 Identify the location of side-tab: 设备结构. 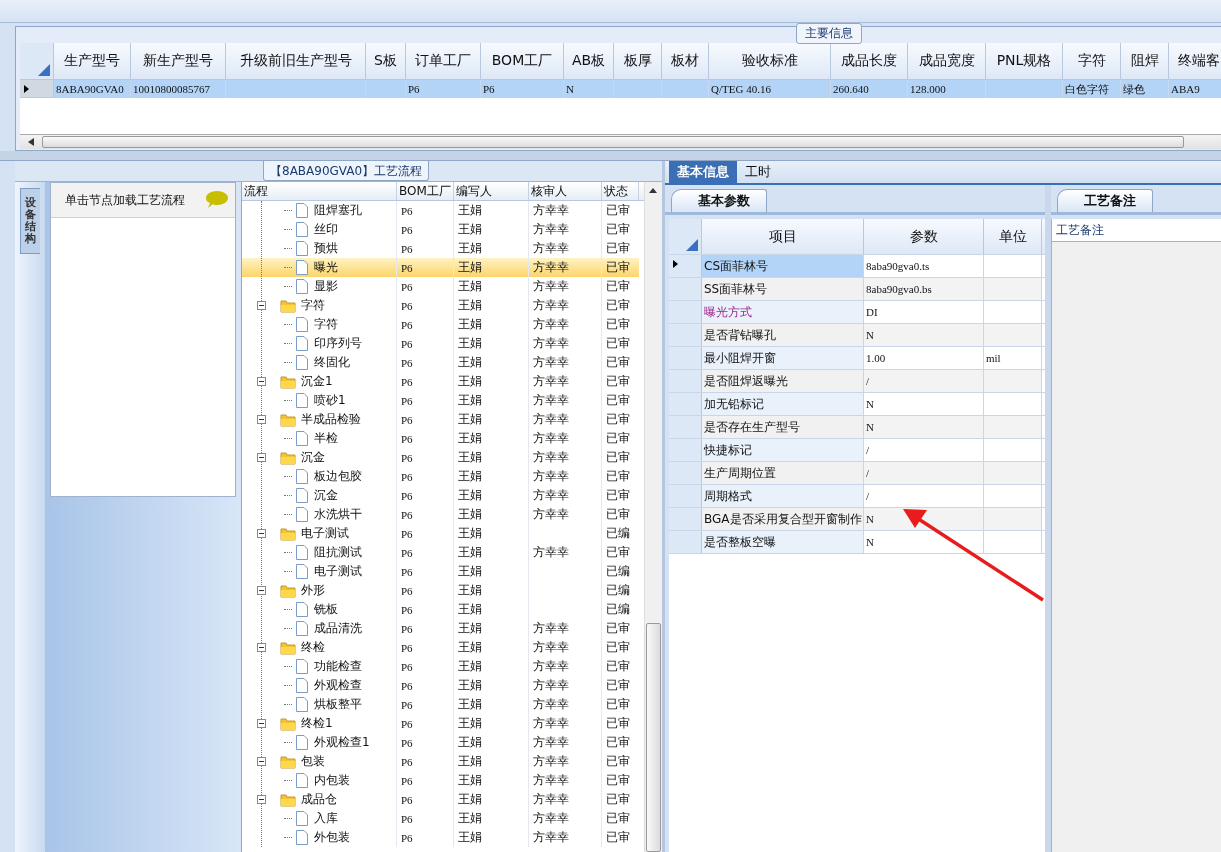
(30, 221).